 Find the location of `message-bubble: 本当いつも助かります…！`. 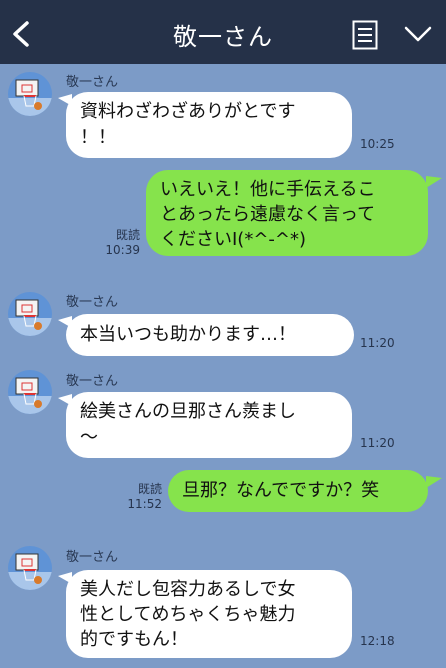

message-bubble: 本当いつも助かります…！ is located at coordinates (210, 335).